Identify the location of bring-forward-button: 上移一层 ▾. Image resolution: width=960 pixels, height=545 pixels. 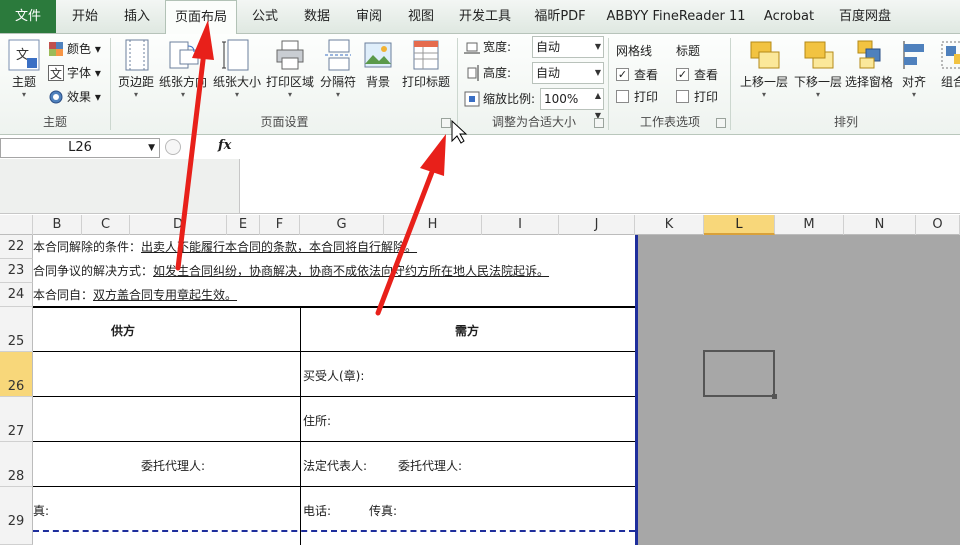
(764, 69).